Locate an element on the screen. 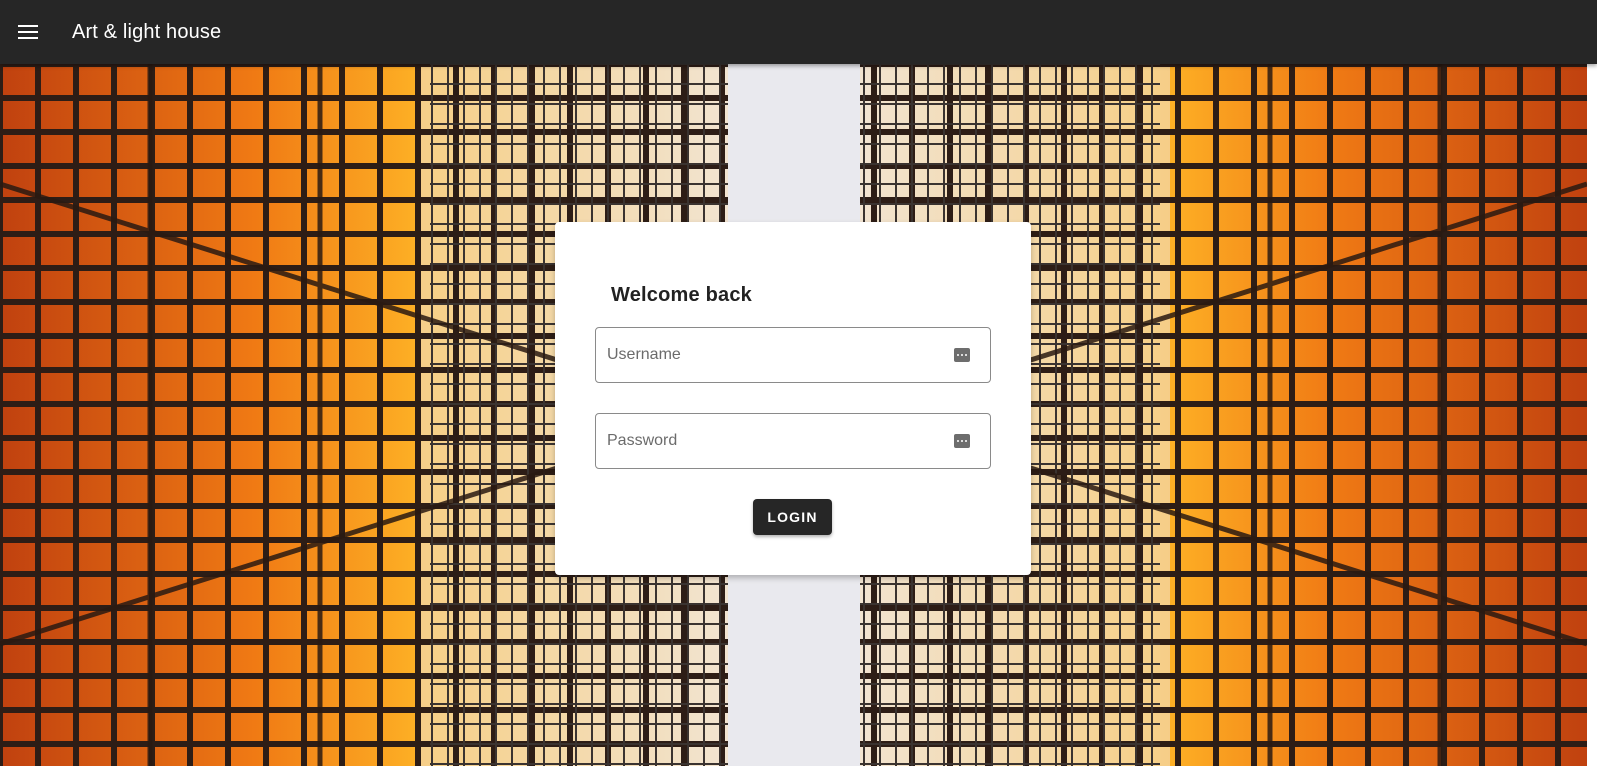 This screenshot has height=766, width=1597. menu-button is located at coordinates (28, 32).